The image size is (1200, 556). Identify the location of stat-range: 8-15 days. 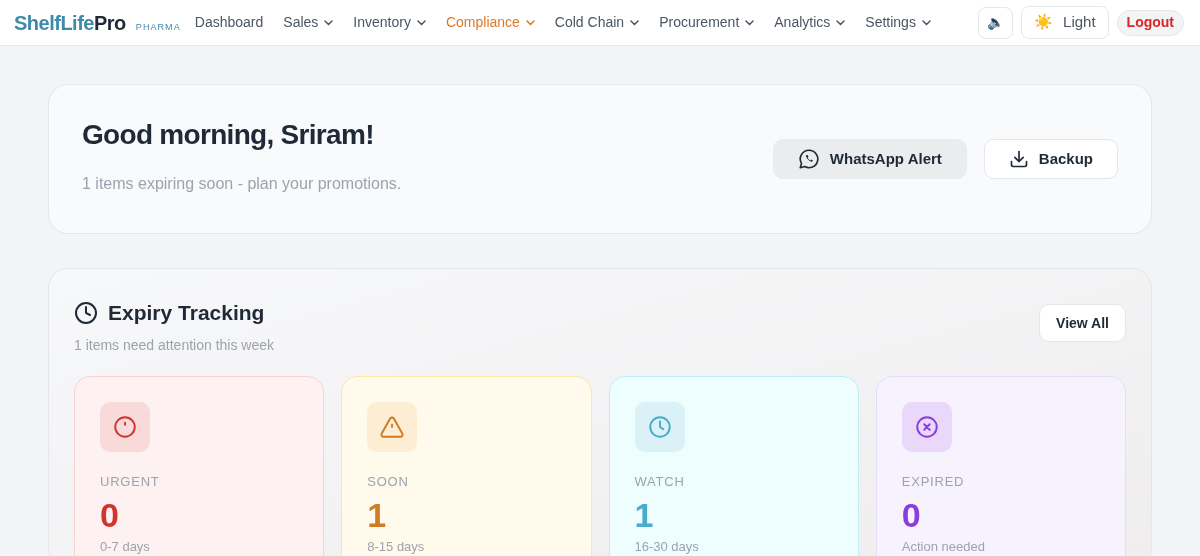
(396, 547).